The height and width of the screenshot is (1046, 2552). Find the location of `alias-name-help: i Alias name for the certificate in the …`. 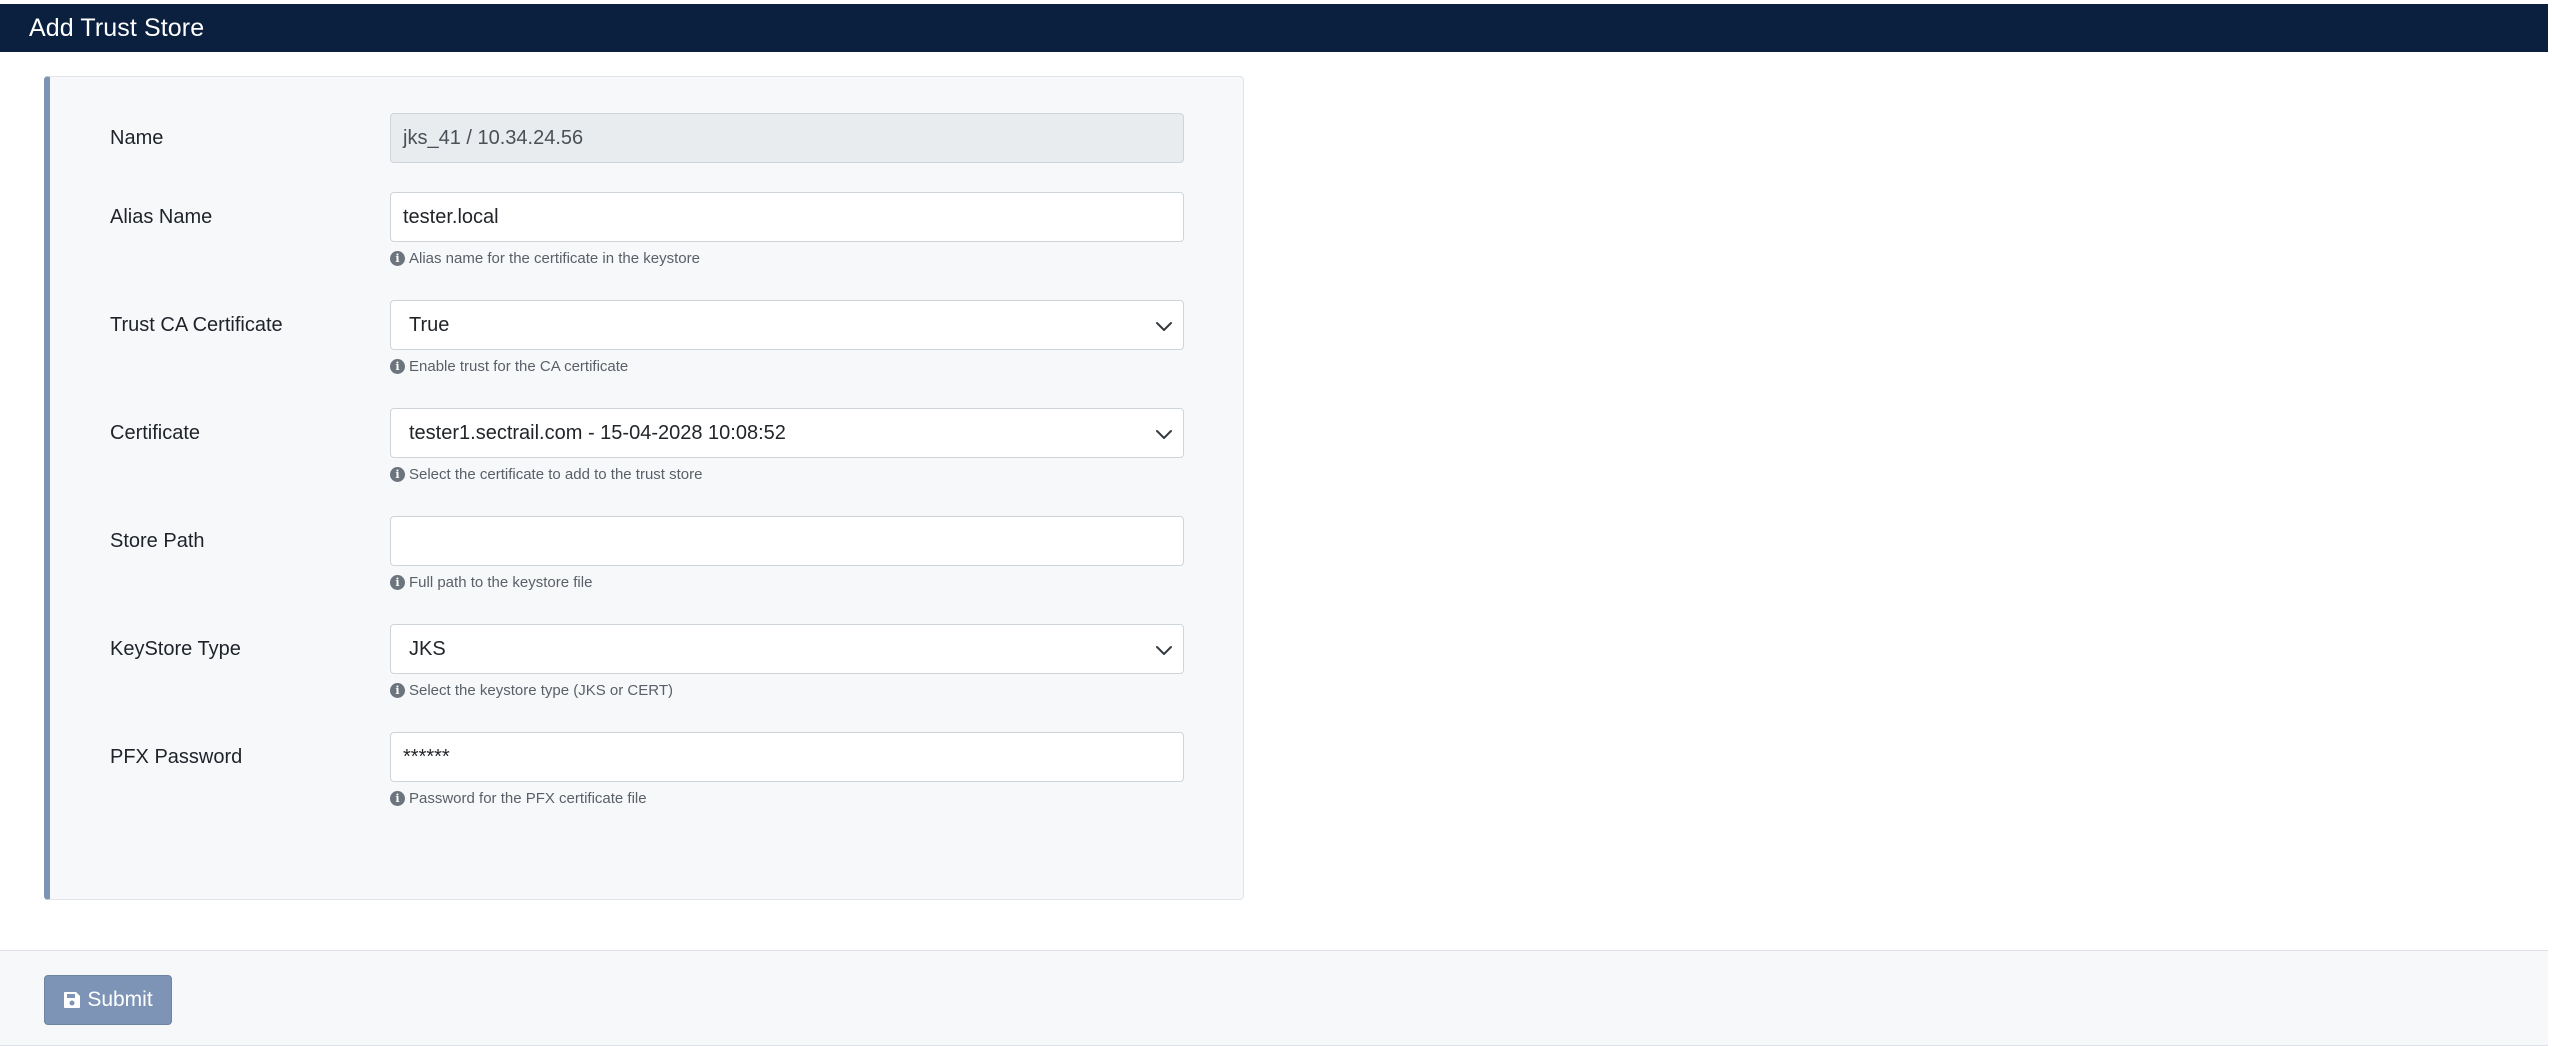

alias-name-help: i Alias name for the certificate in the … is located at coordinates (545, 258).